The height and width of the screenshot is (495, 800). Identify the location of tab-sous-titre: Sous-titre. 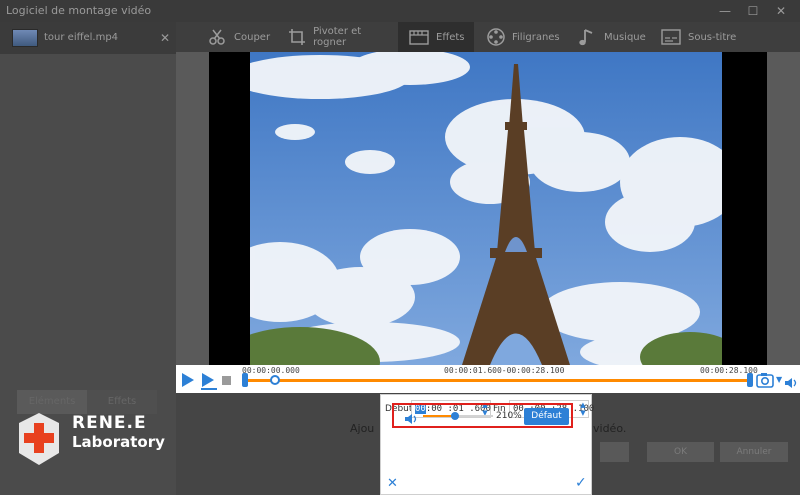
(705, 37).